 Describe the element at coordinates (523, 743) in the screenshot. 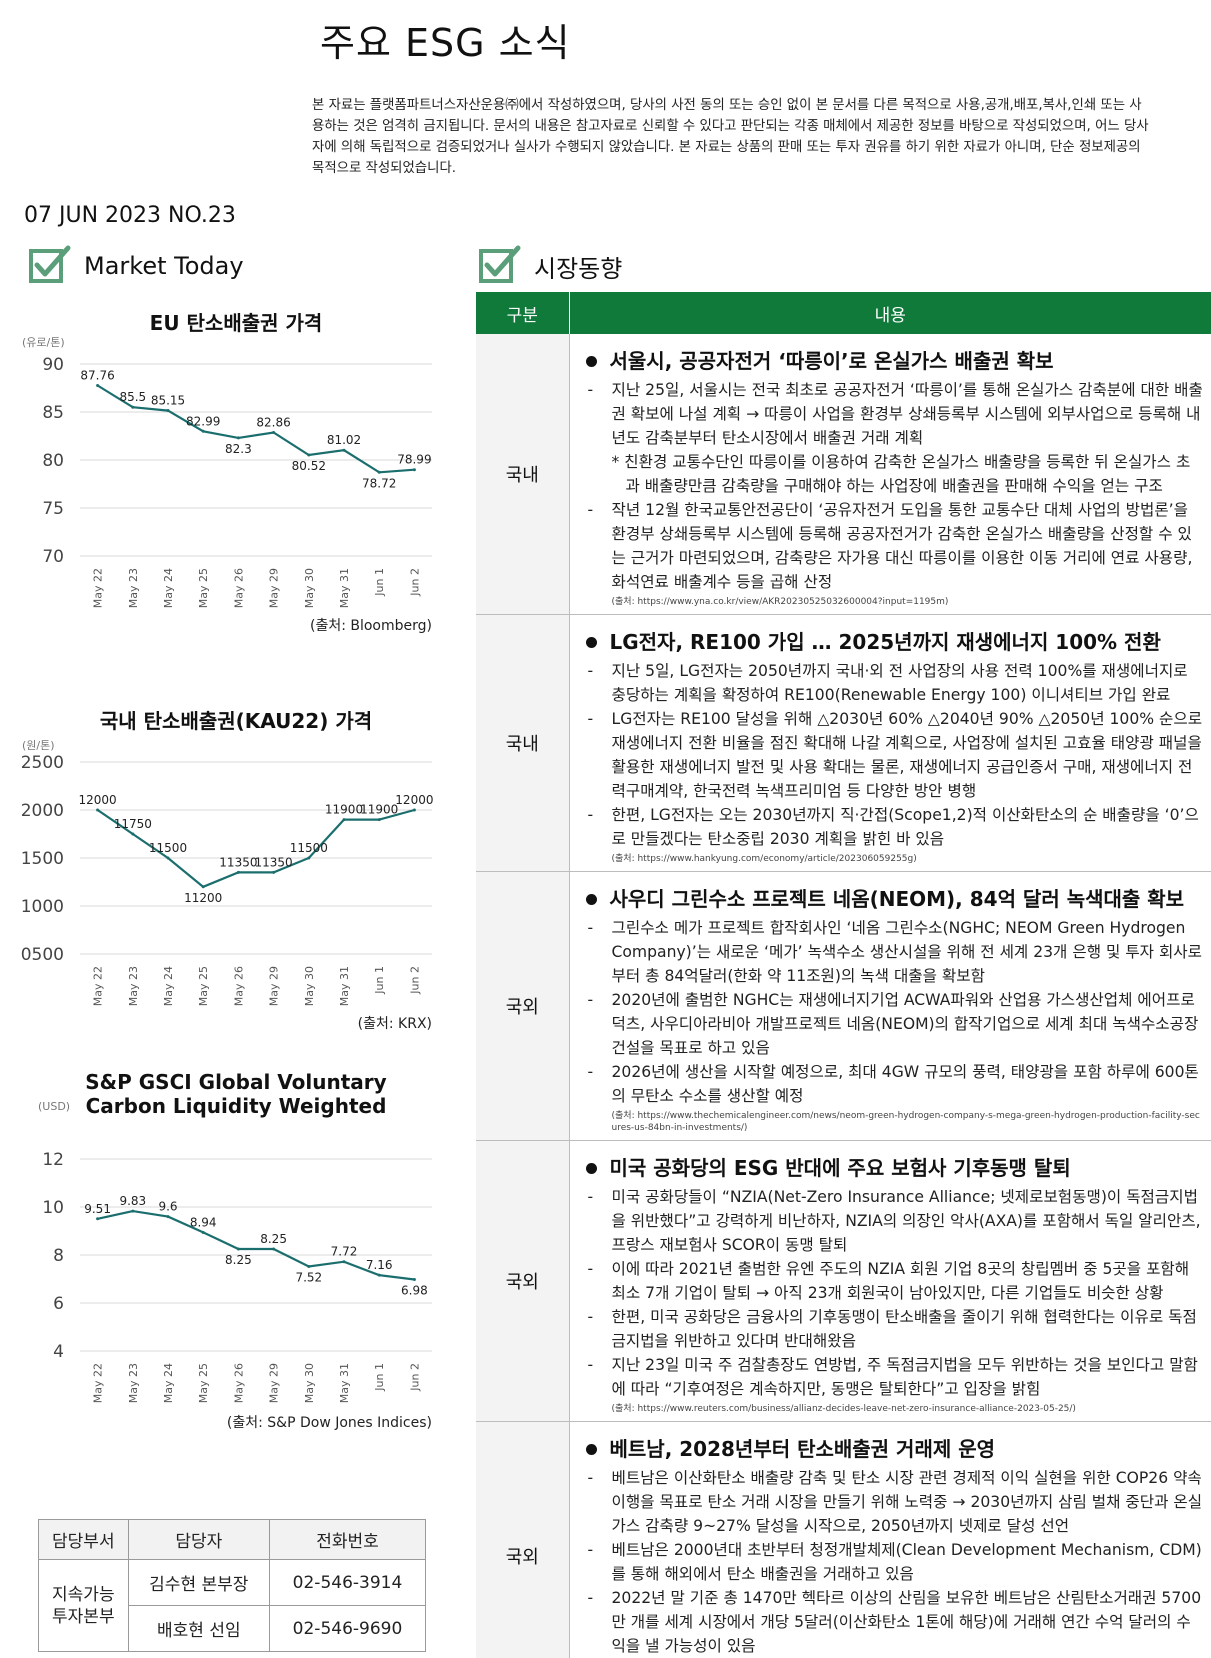

I see `news-category: 국내` at that location.